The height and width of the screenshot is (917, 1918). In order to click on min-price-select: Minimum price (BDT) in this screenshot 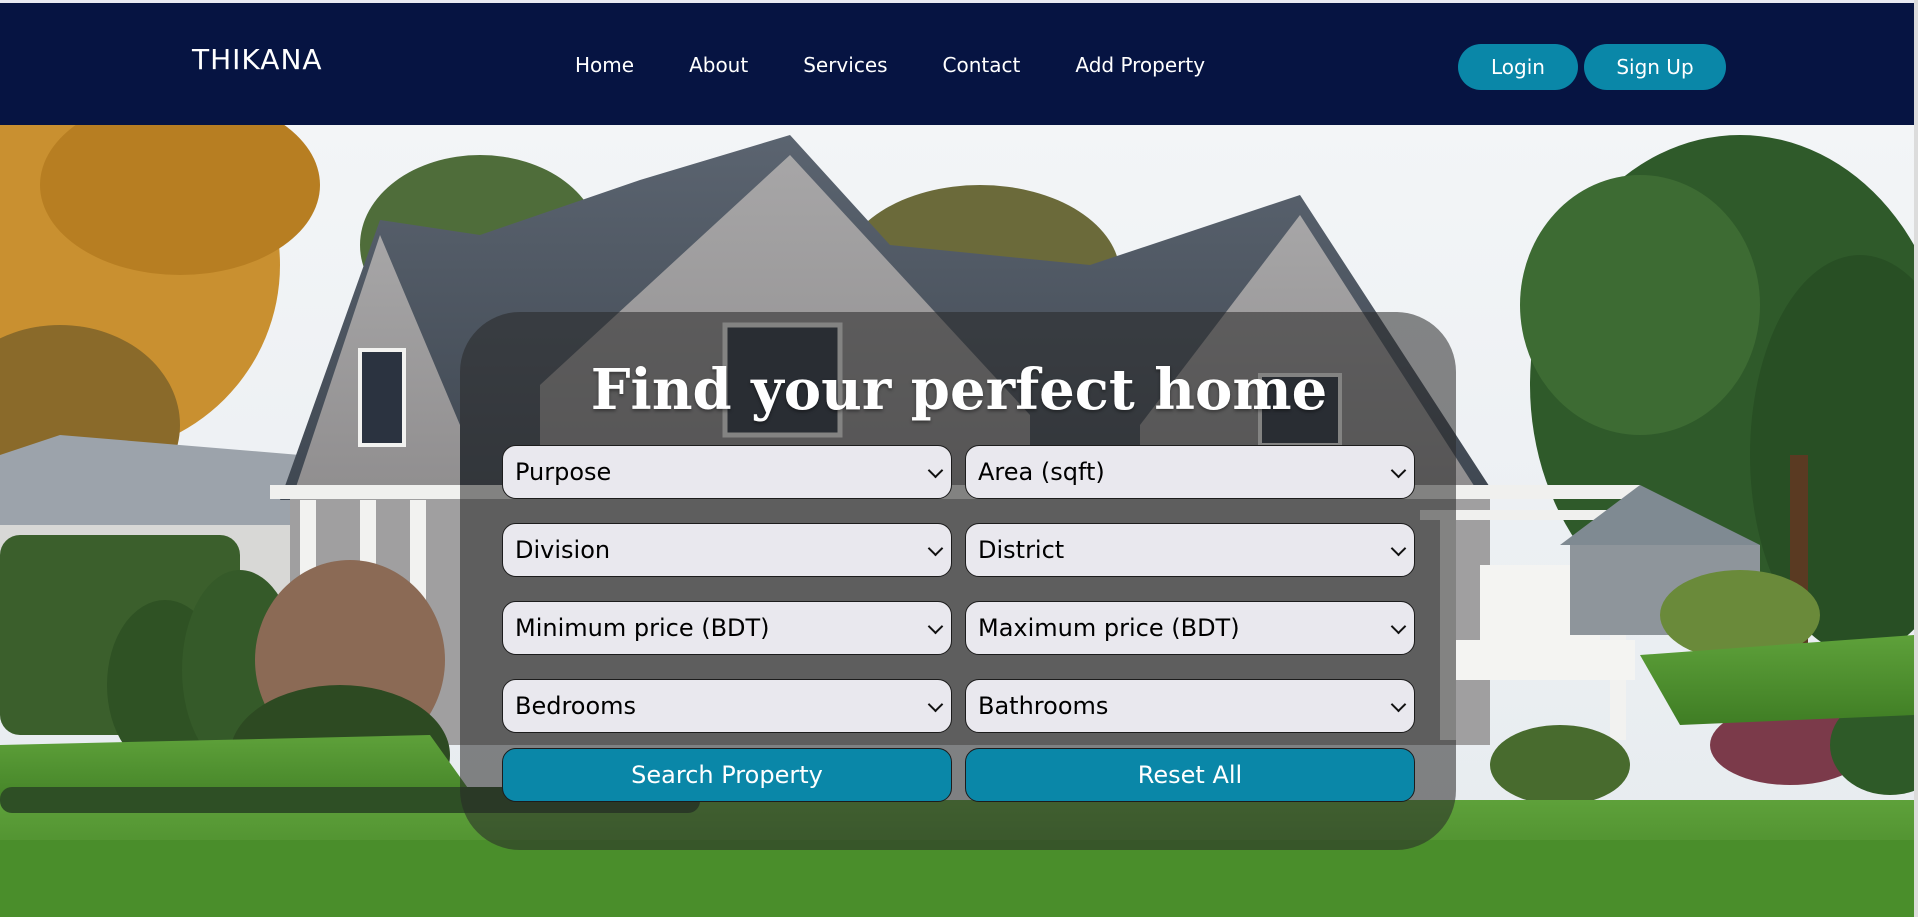, I will do `click(727, 628)`.